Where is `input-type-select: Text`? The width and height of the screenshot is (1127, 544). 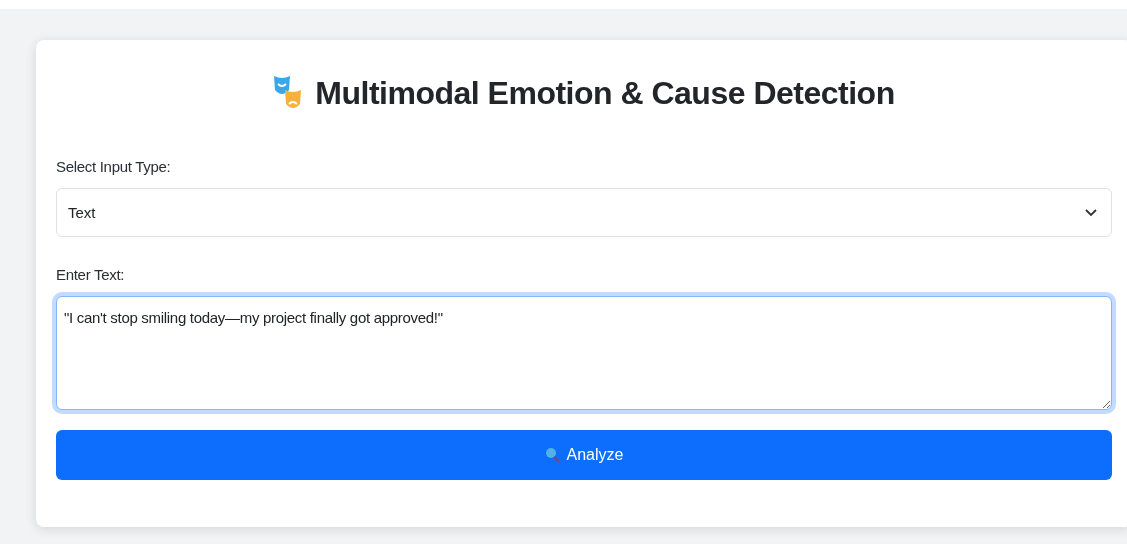 input-type-select: Text is located at coordinates (584, 212).